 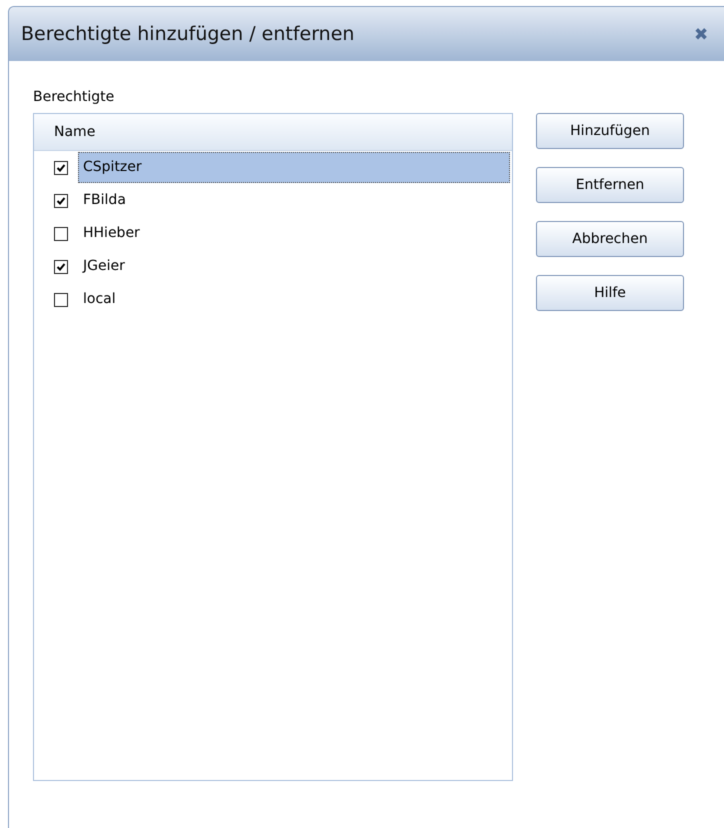 What do you see at coordinates (610, 239) in the screenshot?
I see `dialog-button: Abbrechen` at bounding box center [610, 239].